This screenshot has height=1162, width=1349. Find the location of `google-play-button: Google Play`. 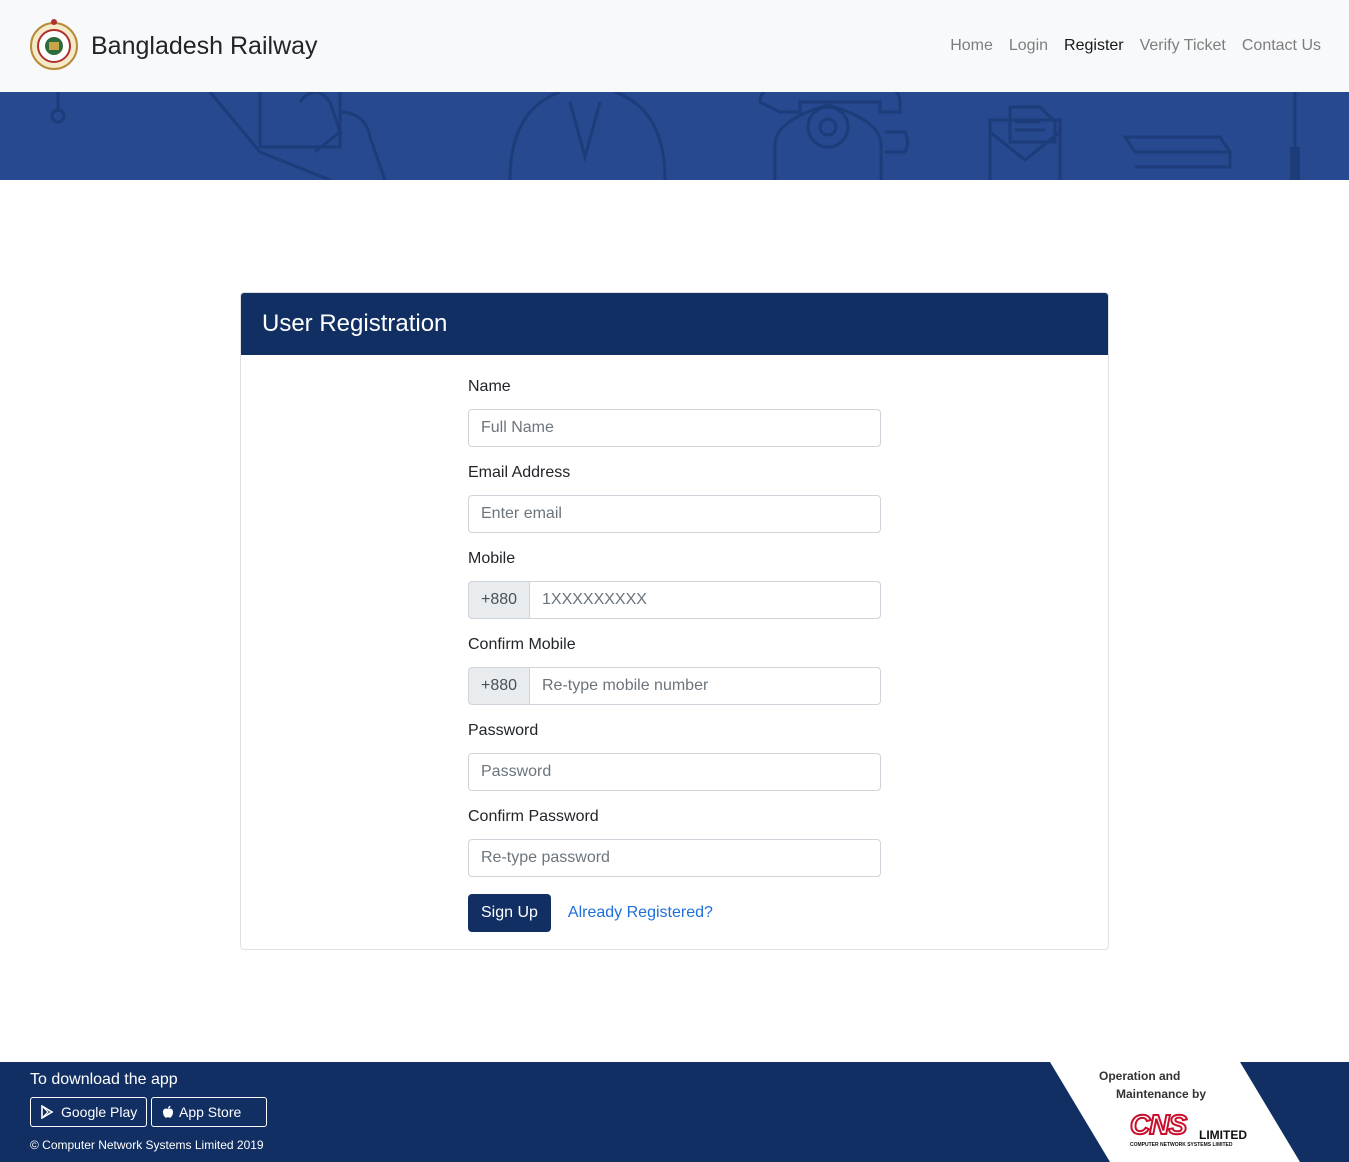

google-play-button: Google Play is located at coordinates (88, 1112).